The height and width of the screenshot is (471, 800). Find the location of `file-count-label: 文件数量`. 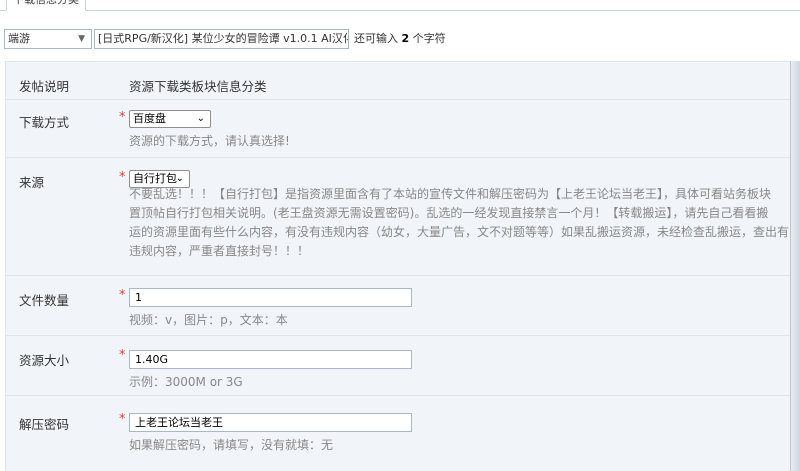

file-count-label: 文件数量 is located at coordinates (44, 300).